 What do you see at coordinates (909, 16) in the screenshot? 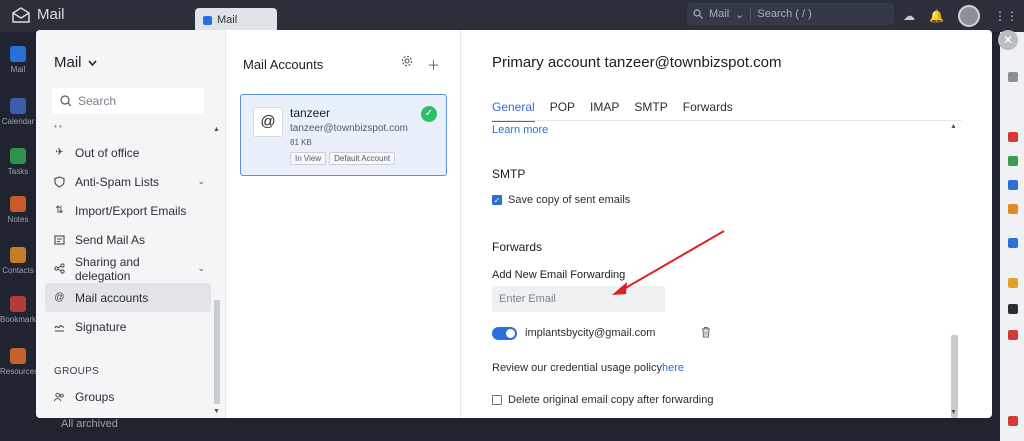
I see `cloud-upload-icon: ☁` at bounding box center [909, 16].